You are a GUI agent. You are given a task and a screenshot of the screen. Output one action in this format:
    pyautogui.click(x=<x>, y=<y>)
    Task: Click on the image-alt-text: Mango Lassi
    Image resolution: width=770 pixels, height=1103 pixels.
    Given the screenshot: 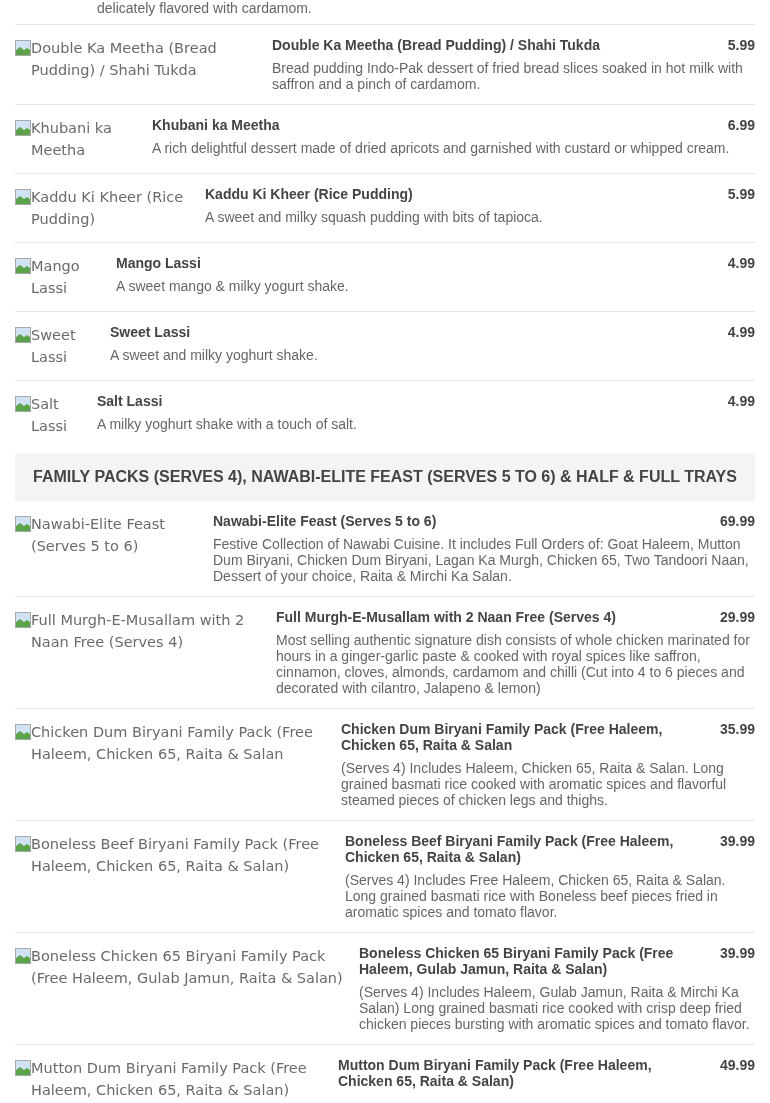 What is the action you would take?
    pyautogui.click(x=56, y=277)
    